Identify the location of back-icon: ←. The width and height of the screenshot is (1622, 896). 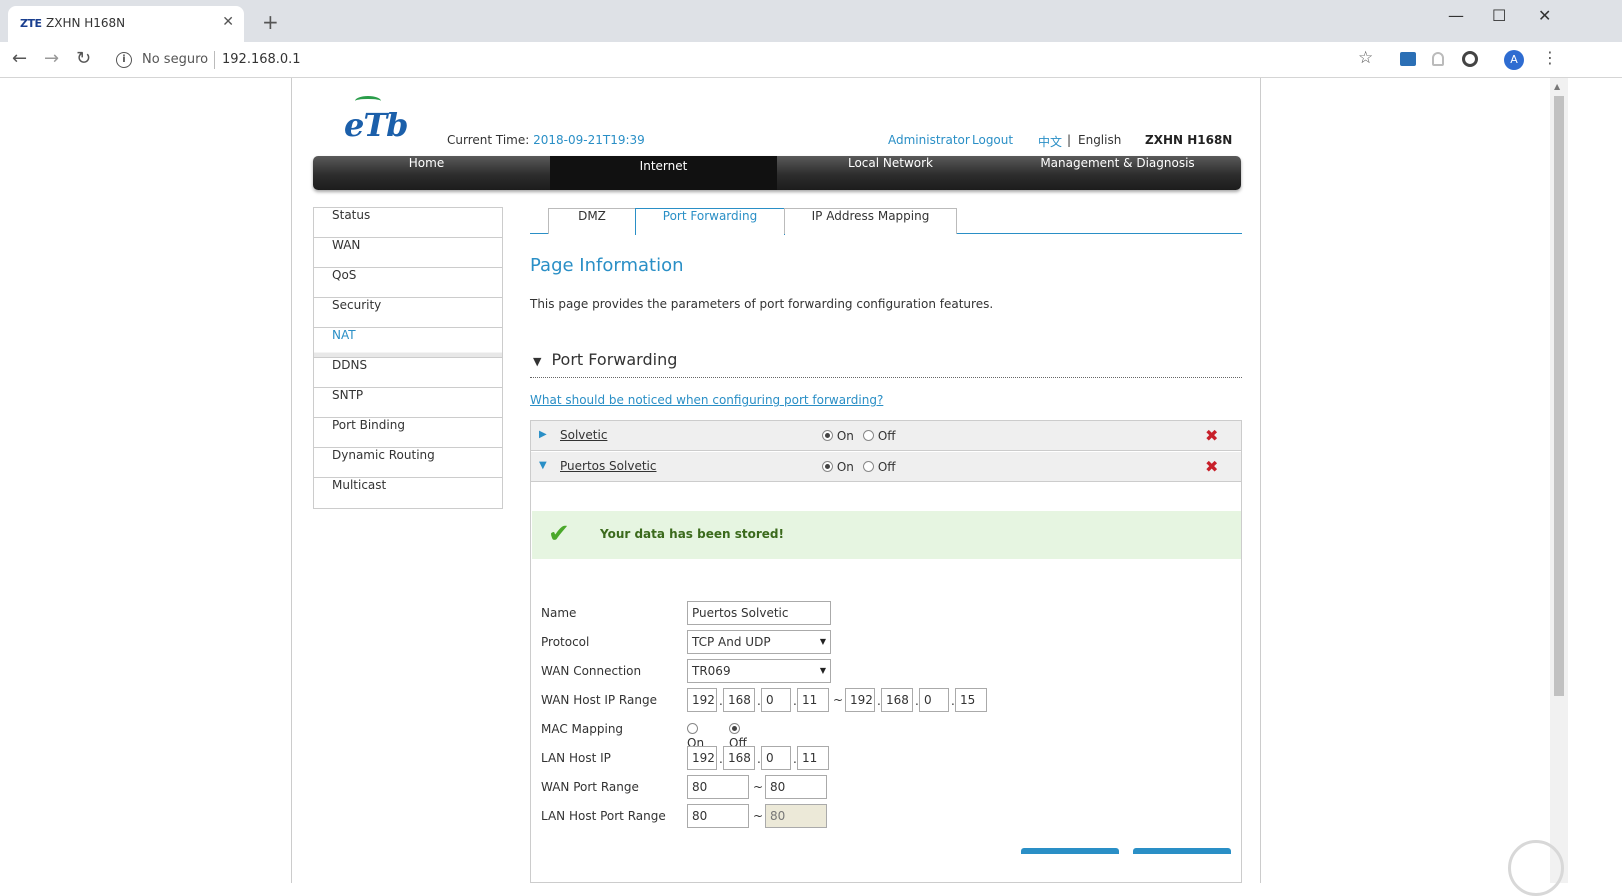
(19, 58).